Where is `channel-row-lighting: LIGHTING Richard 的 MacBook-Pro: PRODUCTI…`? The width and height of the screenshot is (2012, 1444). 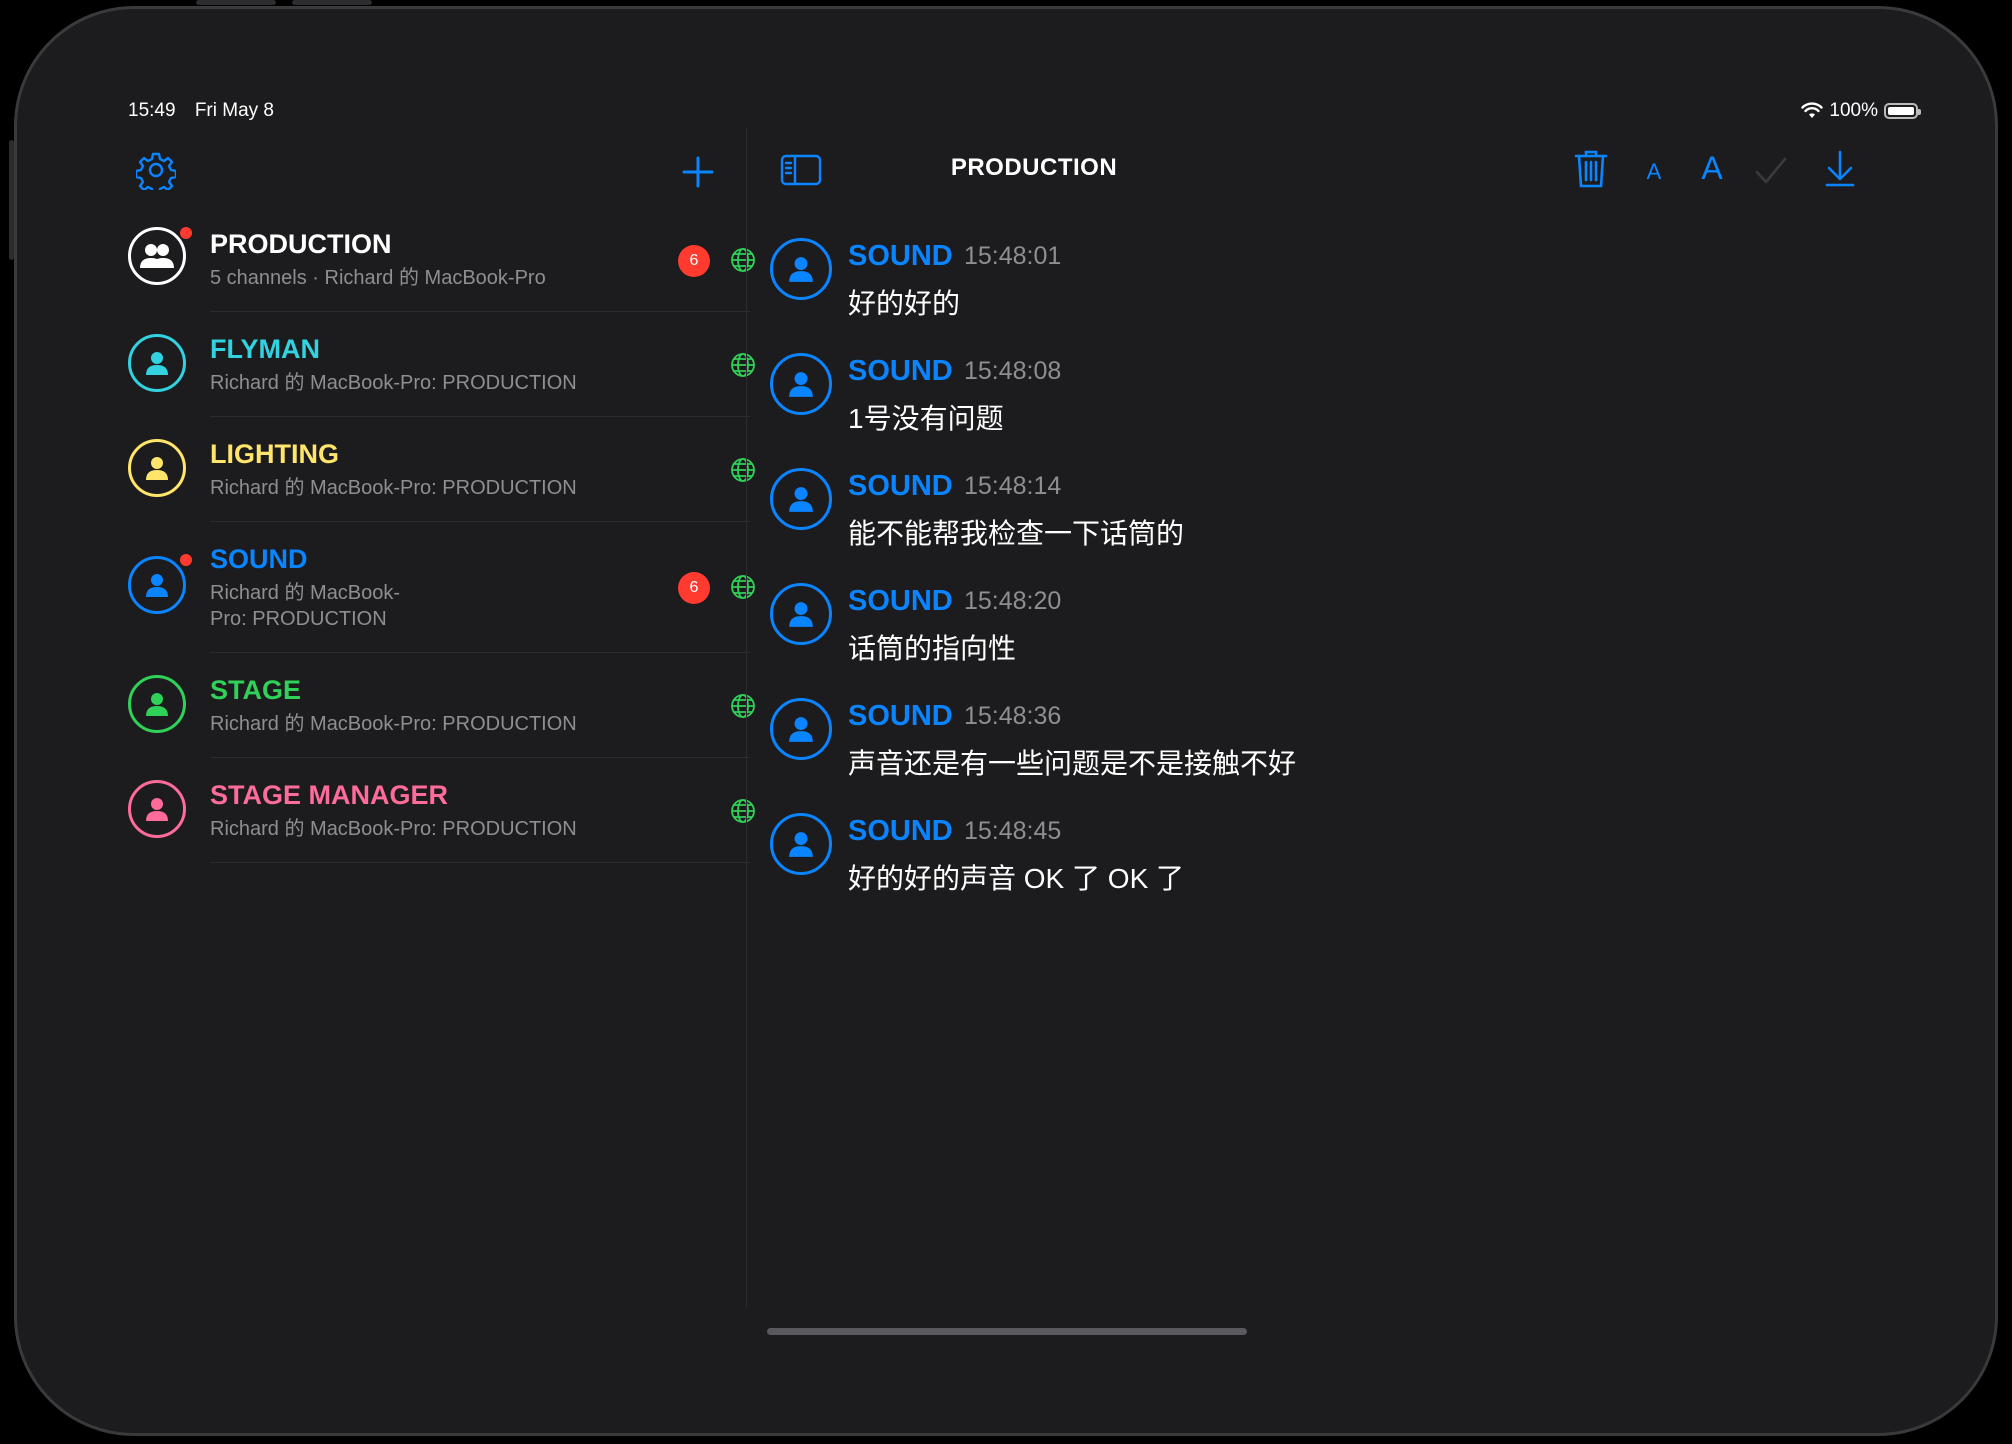 channel-row-lighting: LIGHTING Richard 的 MacBook-Pro: PRODUCTI… is located at coordinates (441, 469).